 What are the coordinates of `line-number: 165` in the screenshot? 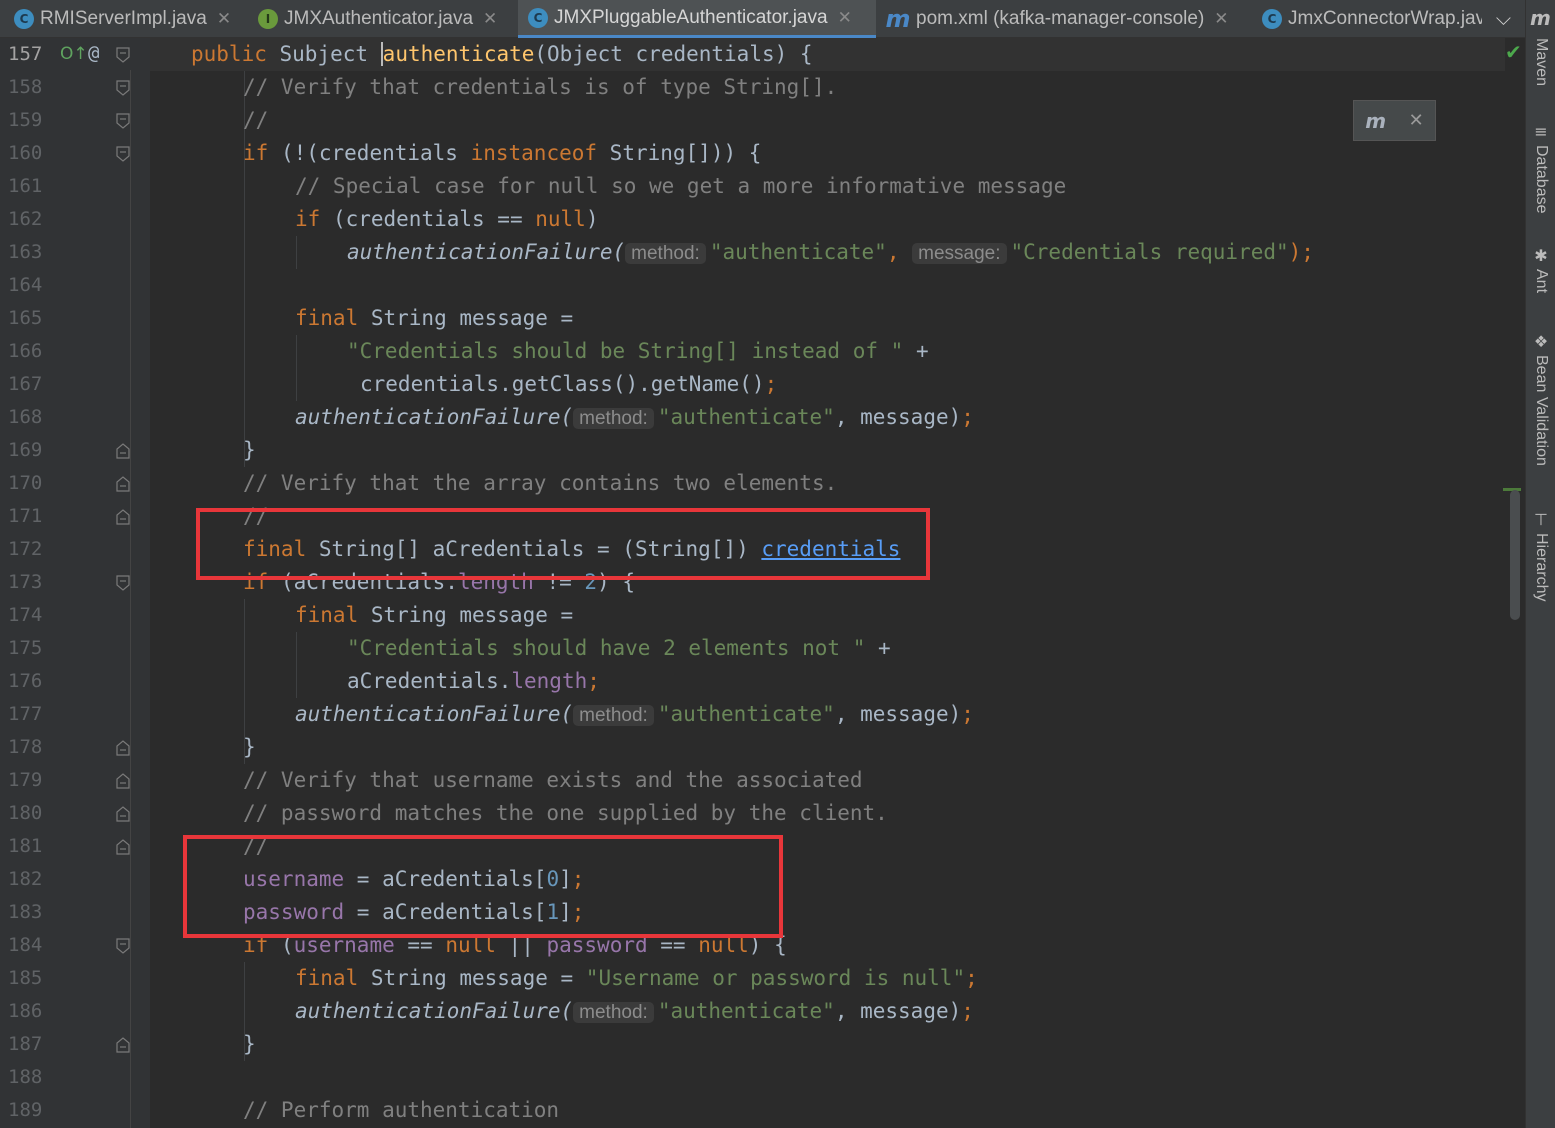 It's located at (33, 318).